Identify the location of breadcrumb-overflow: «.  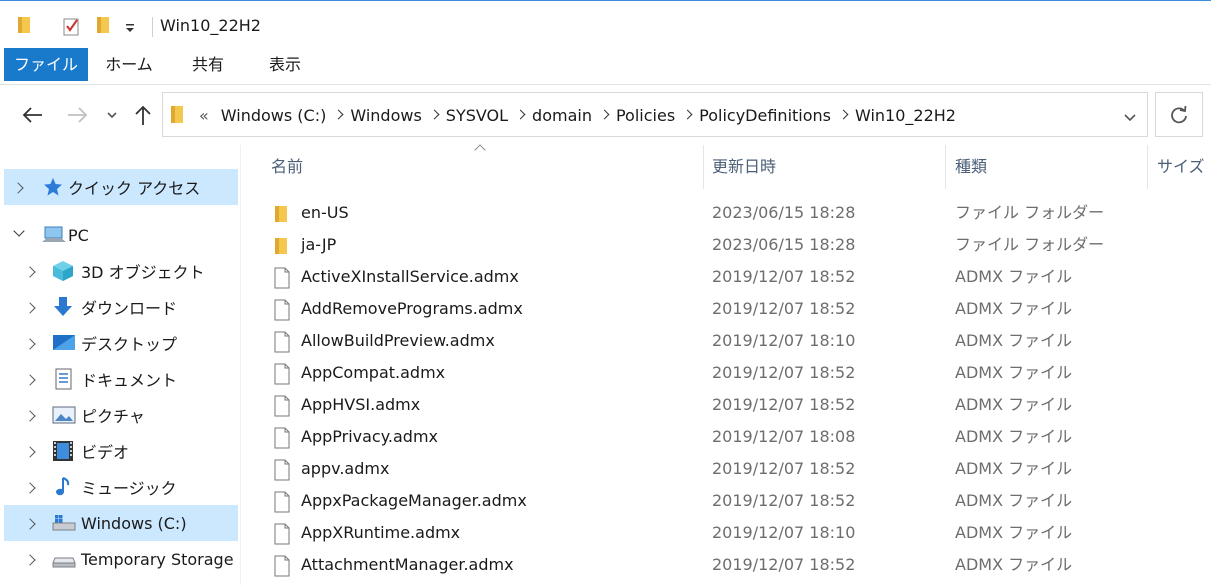
(204, 115).